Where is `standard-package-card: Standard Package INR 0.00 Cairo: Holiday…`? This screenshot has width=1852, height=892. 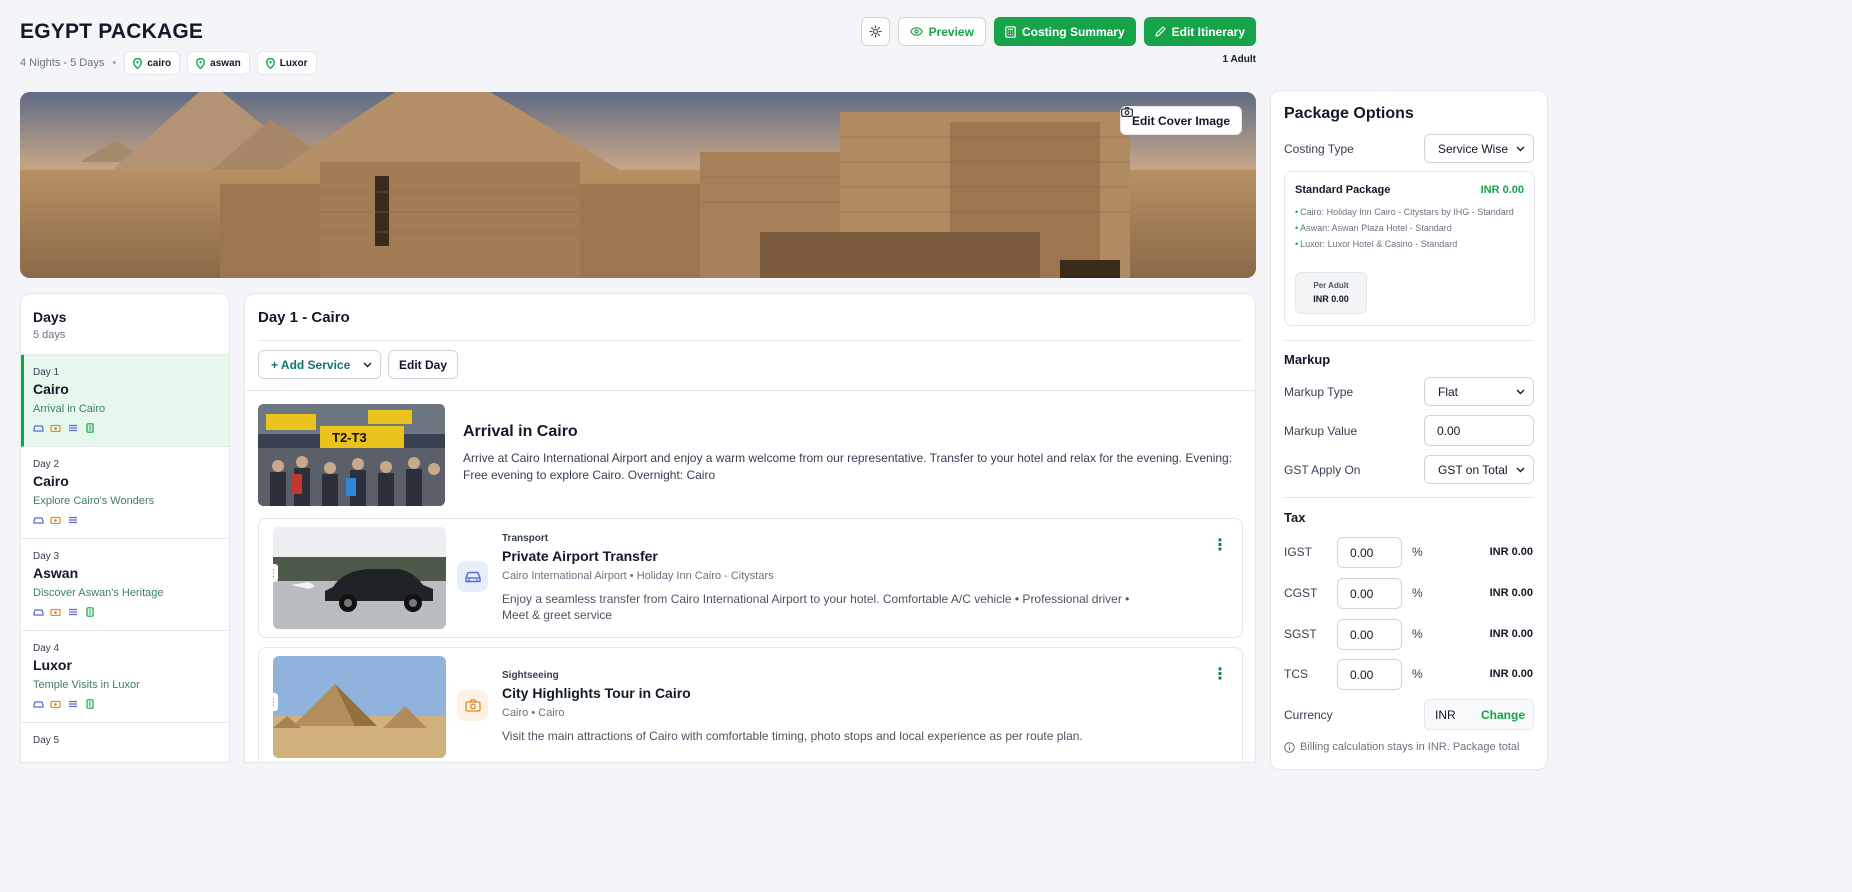 standard-package-card: Standard Package INR 0.00 Cairo: Holiday… is located at coordinates (1409, 248).